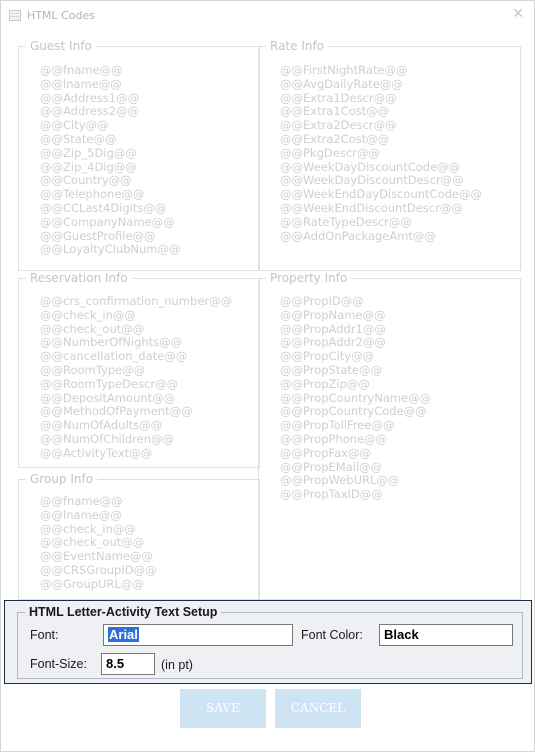 The height and width of the screenshot is (754, 535). What do you see at coordinates (88, 166) in the screenshot?
I see `html-code-item: @@Zip_4Dig@@` at bounding box center [88, 166].